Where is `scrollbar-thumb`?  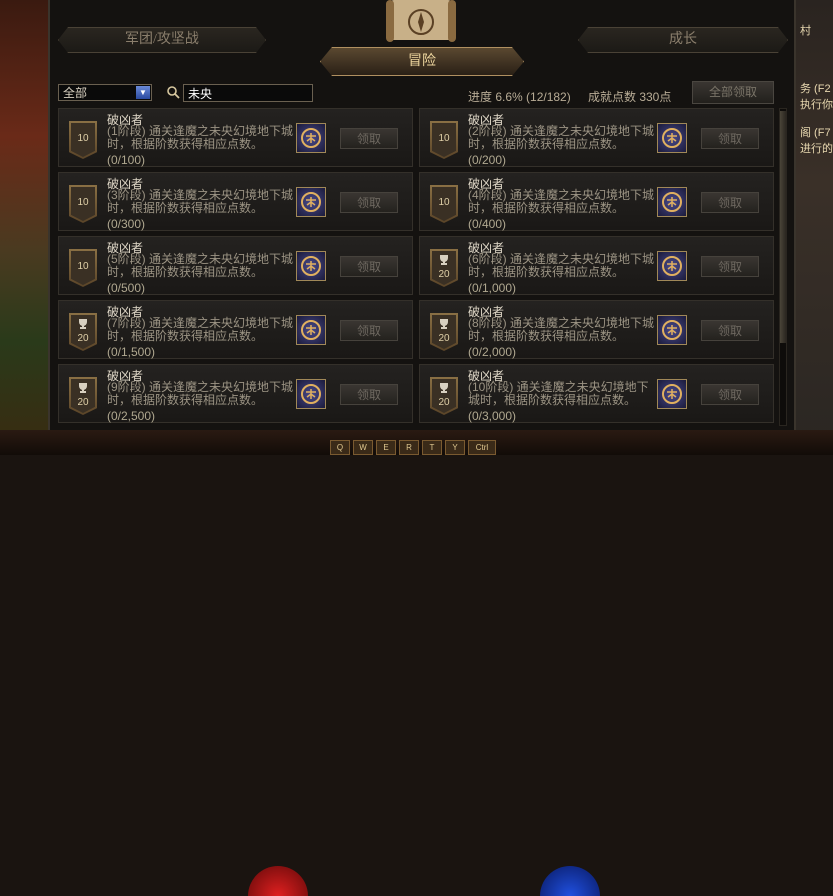 scrollbar-thumb is located at coordinates (783, 227).